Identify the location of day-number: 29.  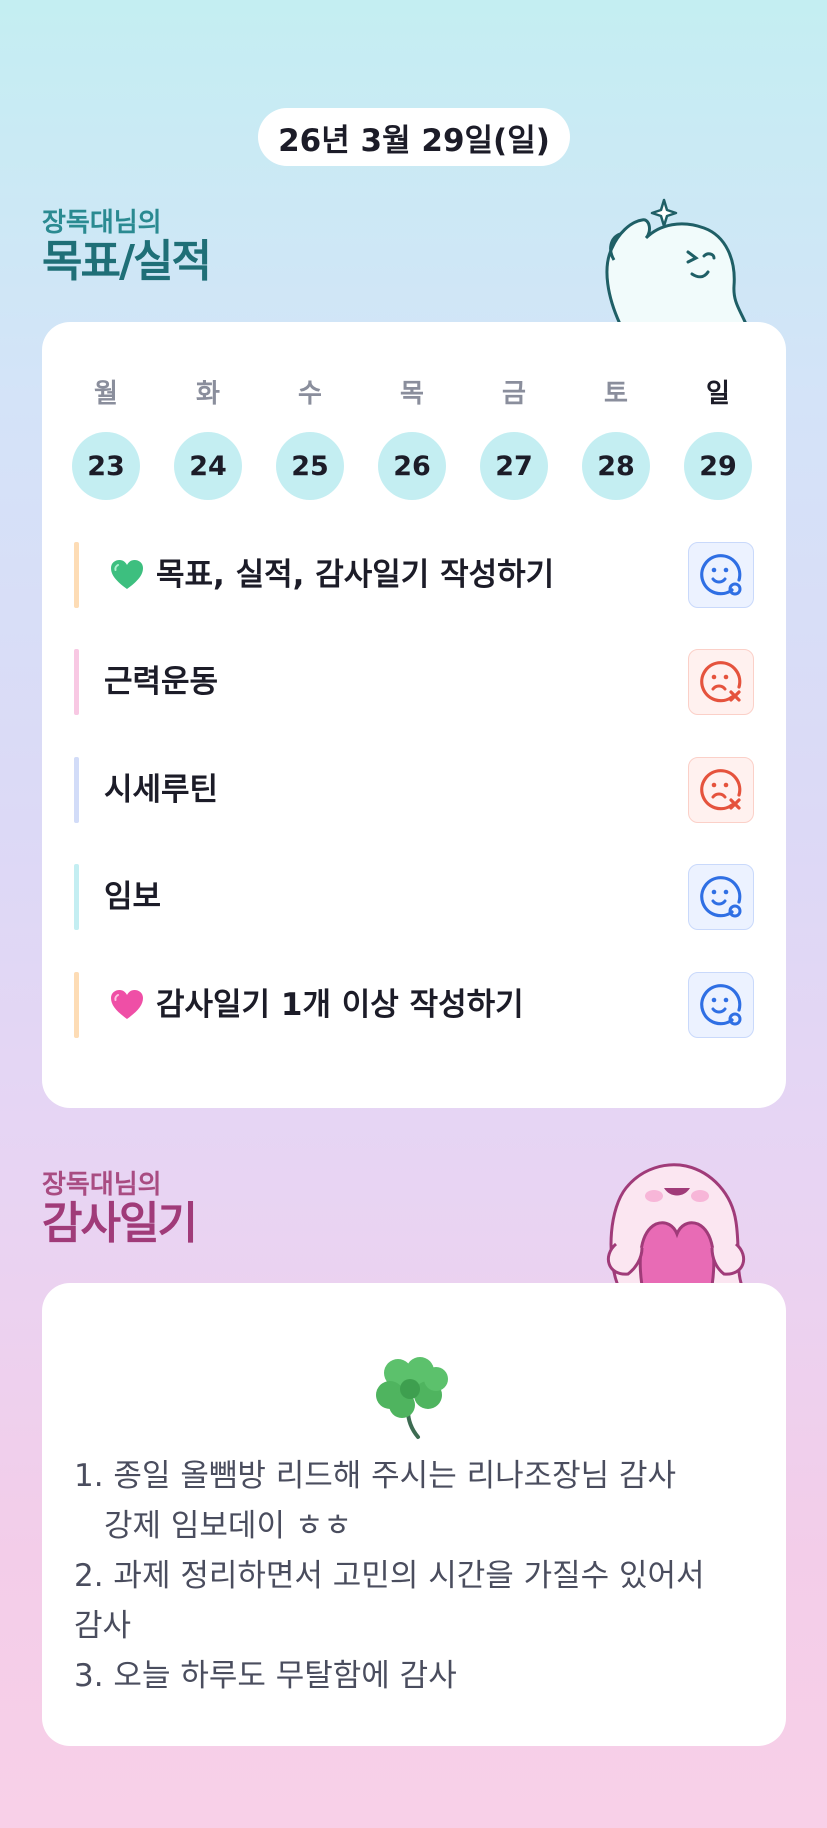
(718, 466).